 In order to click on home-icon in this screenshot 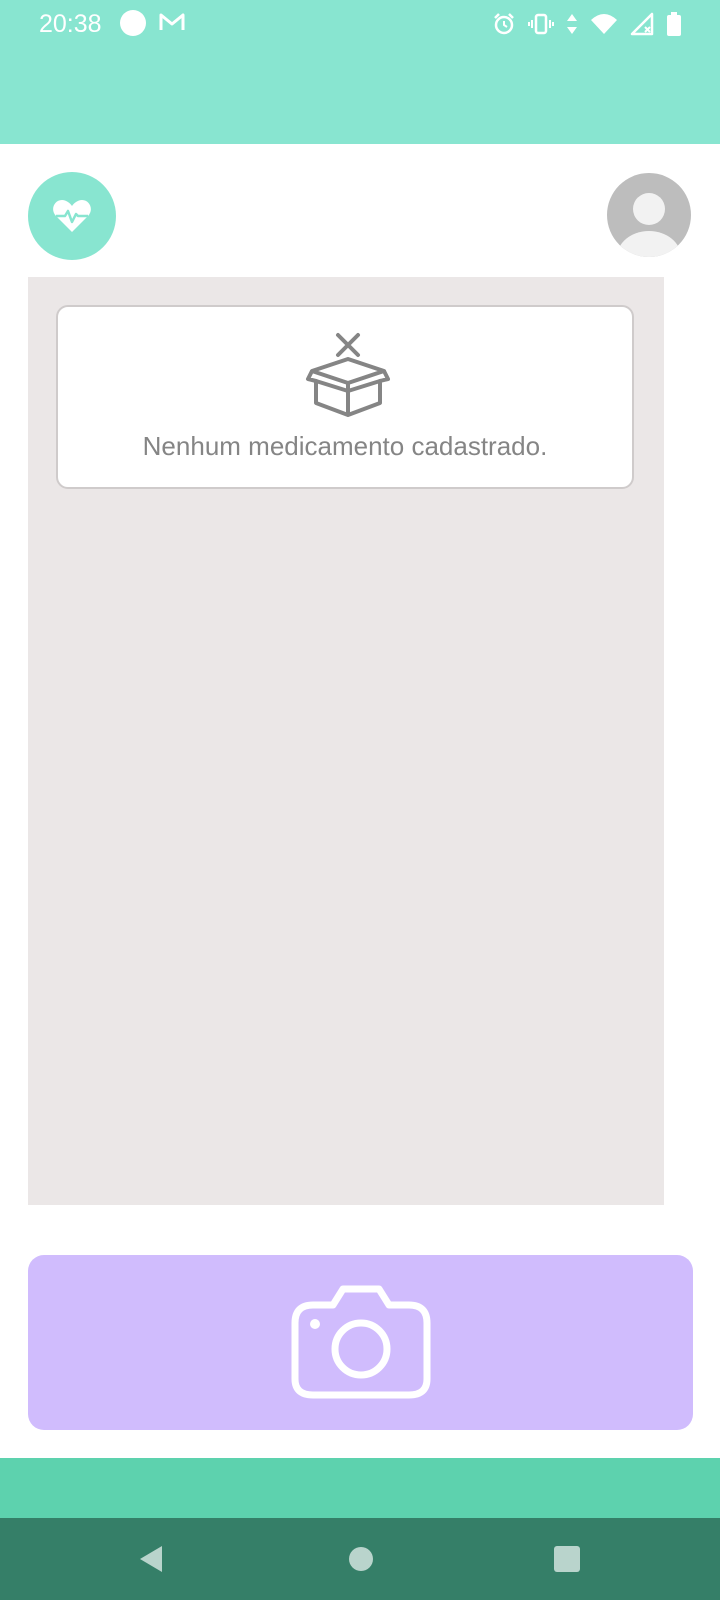, I will do `click(361, 1559)`.